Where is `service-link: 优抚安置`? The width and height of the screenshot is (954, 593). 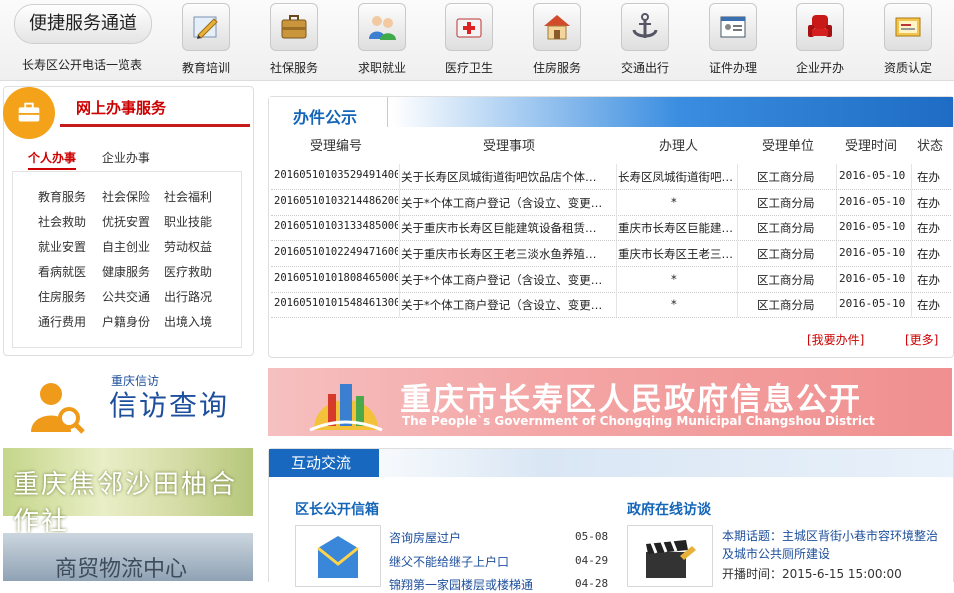
service-link: 优抚安置 is located at coordinates (126, 221).